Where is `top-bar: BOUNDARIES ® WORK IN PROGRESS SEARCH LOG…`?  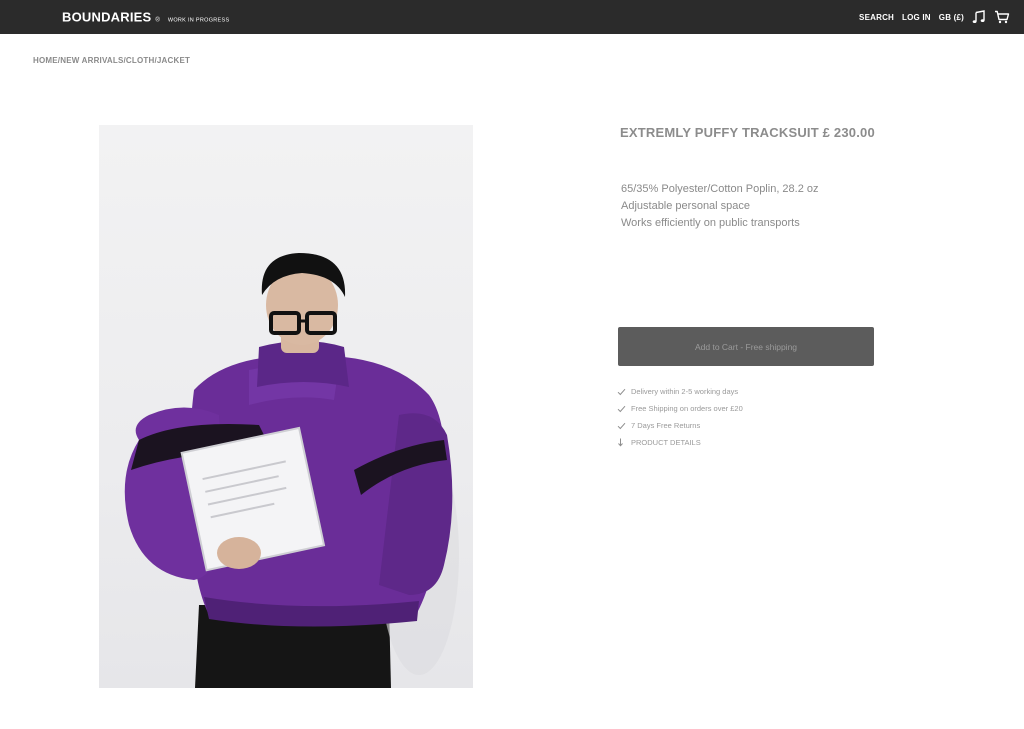
top-bar: BOUNDARIES ® WORK IN PROGRESS SEARCH LOG… is located at coordinates (512, 17).